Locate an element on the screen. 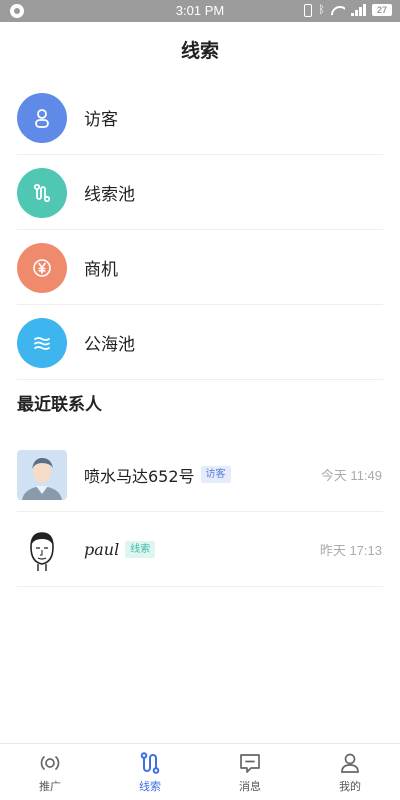 Image resolution: width=400 pixels, height=800 pixels. wifi-icon is located at coordinates (338, 10).